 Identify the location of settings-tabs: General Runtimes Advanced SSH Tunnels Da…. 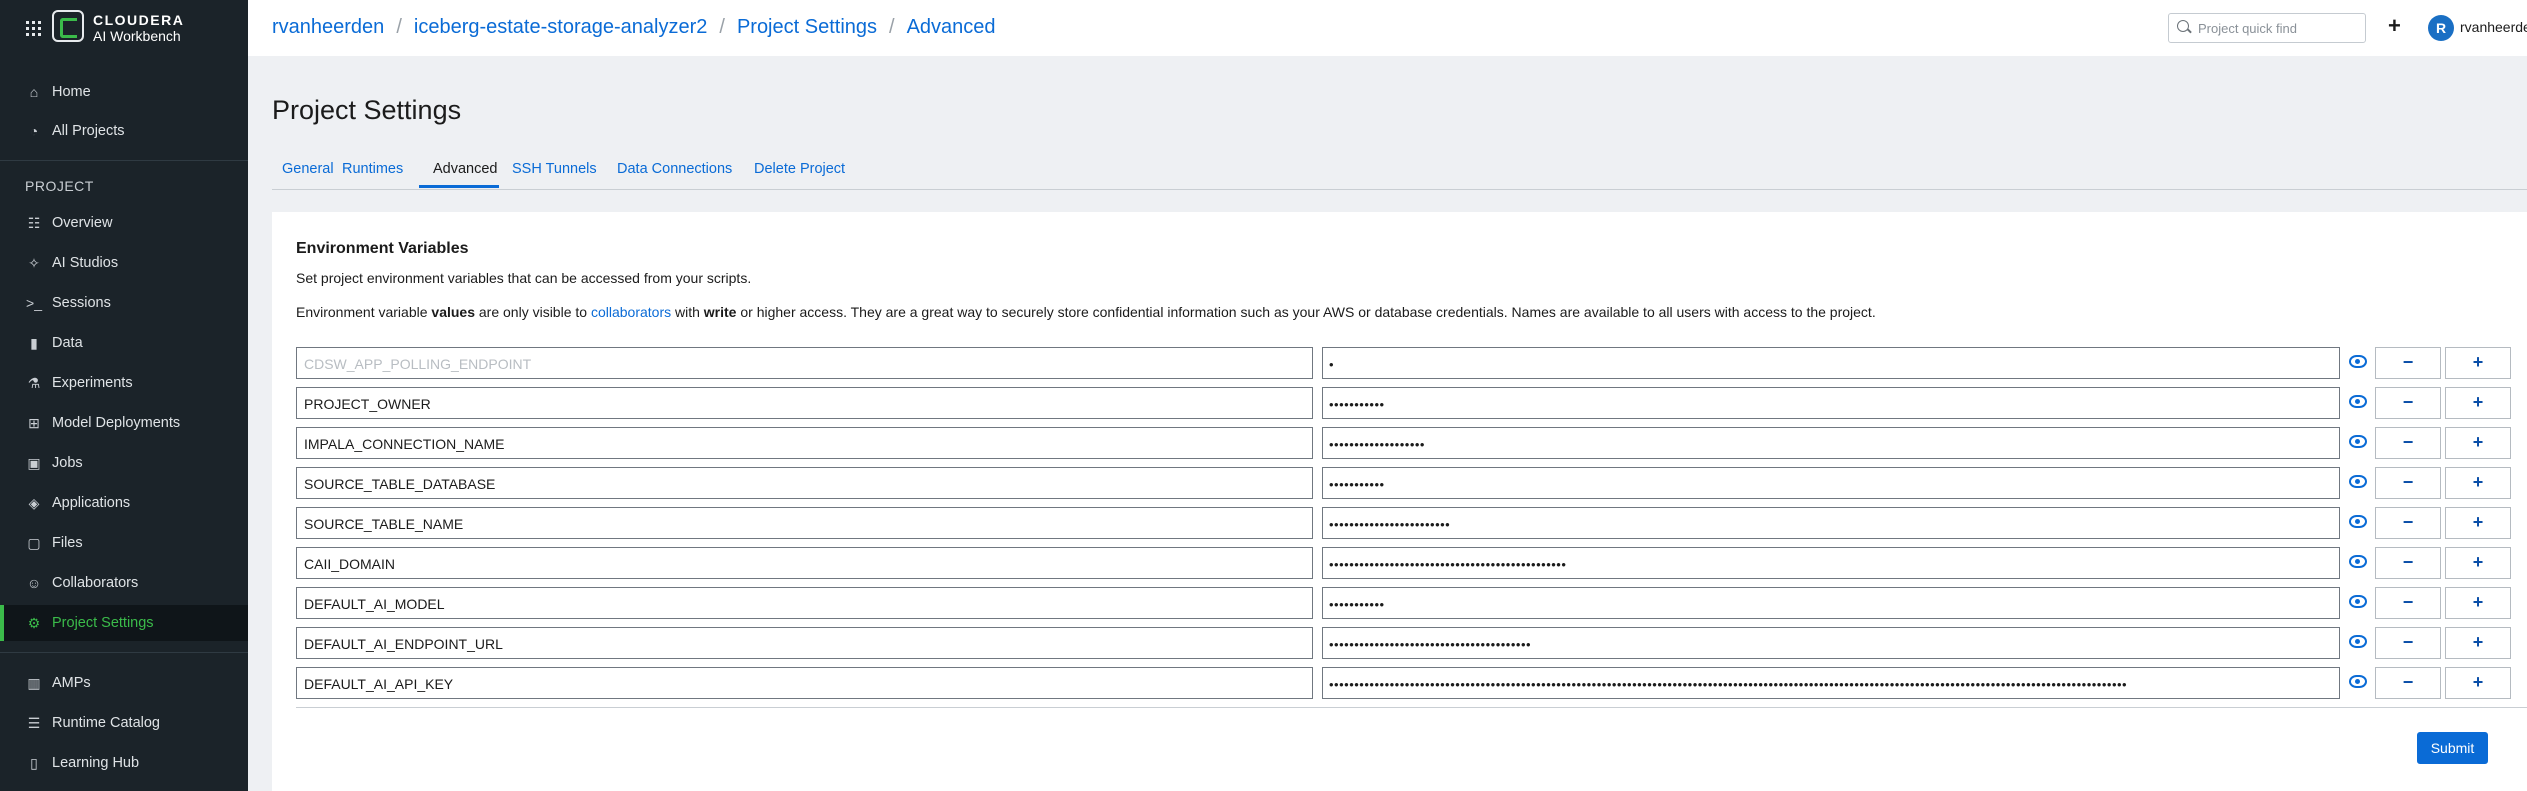
(1399, 173).